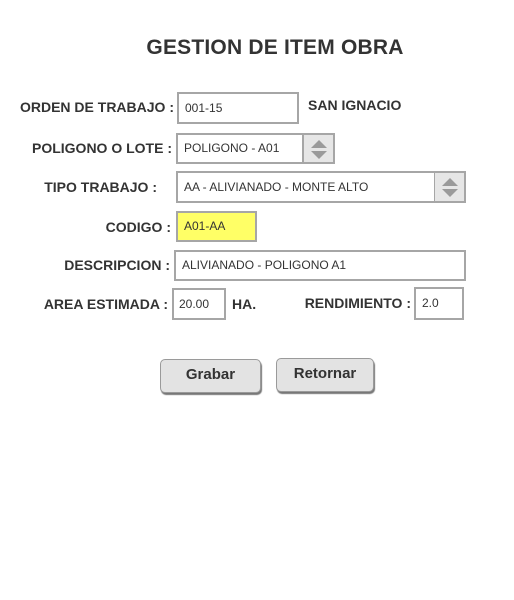 This screenshot has width=514, height=600. I want to click on area-estimada-field: 20.00, so click(199, 304).